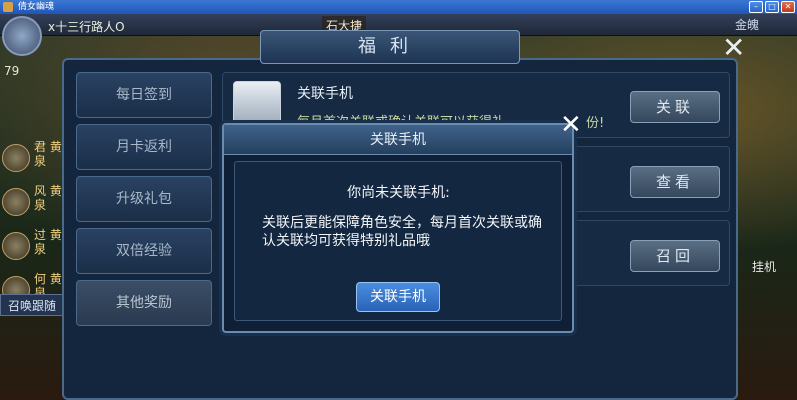  Describe the element at coordinates (398, 7) in the screenshot. I see `window-titlebar: 倩女幽魂 – □ ✕` at that location.